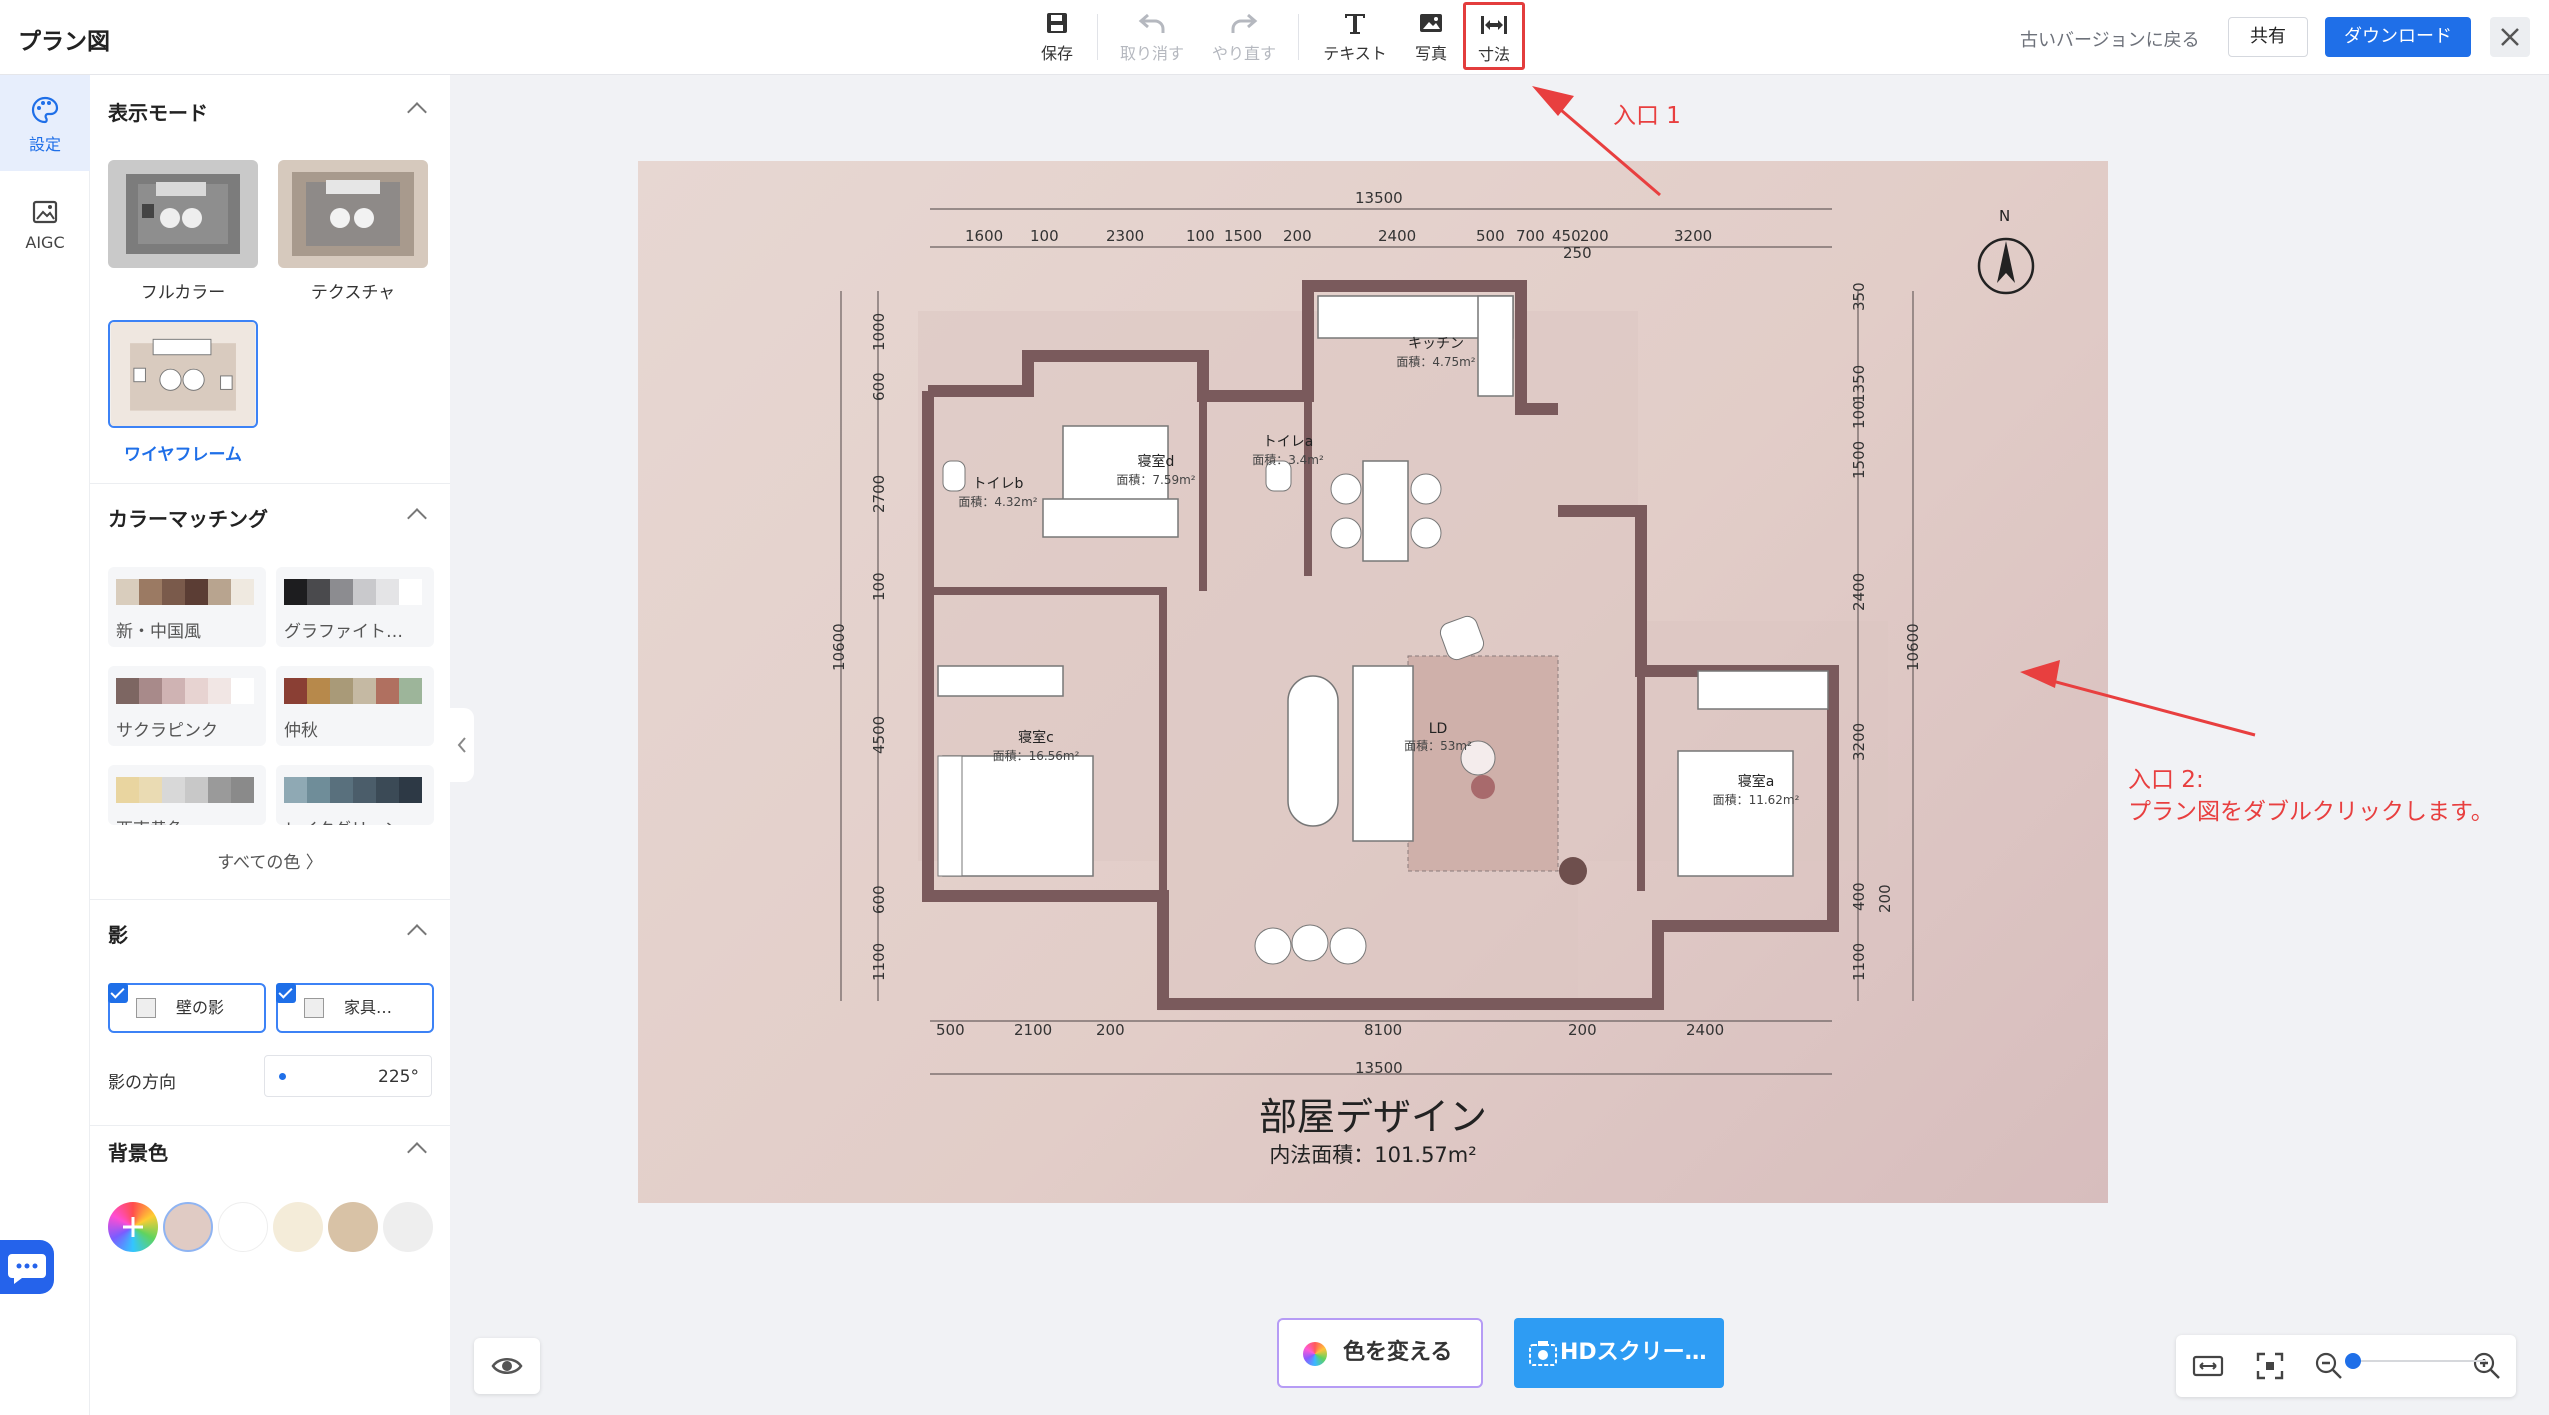 The image size is (2549, 1415). I want to click on palette-card: レイクグリーン, so click(355, 795).